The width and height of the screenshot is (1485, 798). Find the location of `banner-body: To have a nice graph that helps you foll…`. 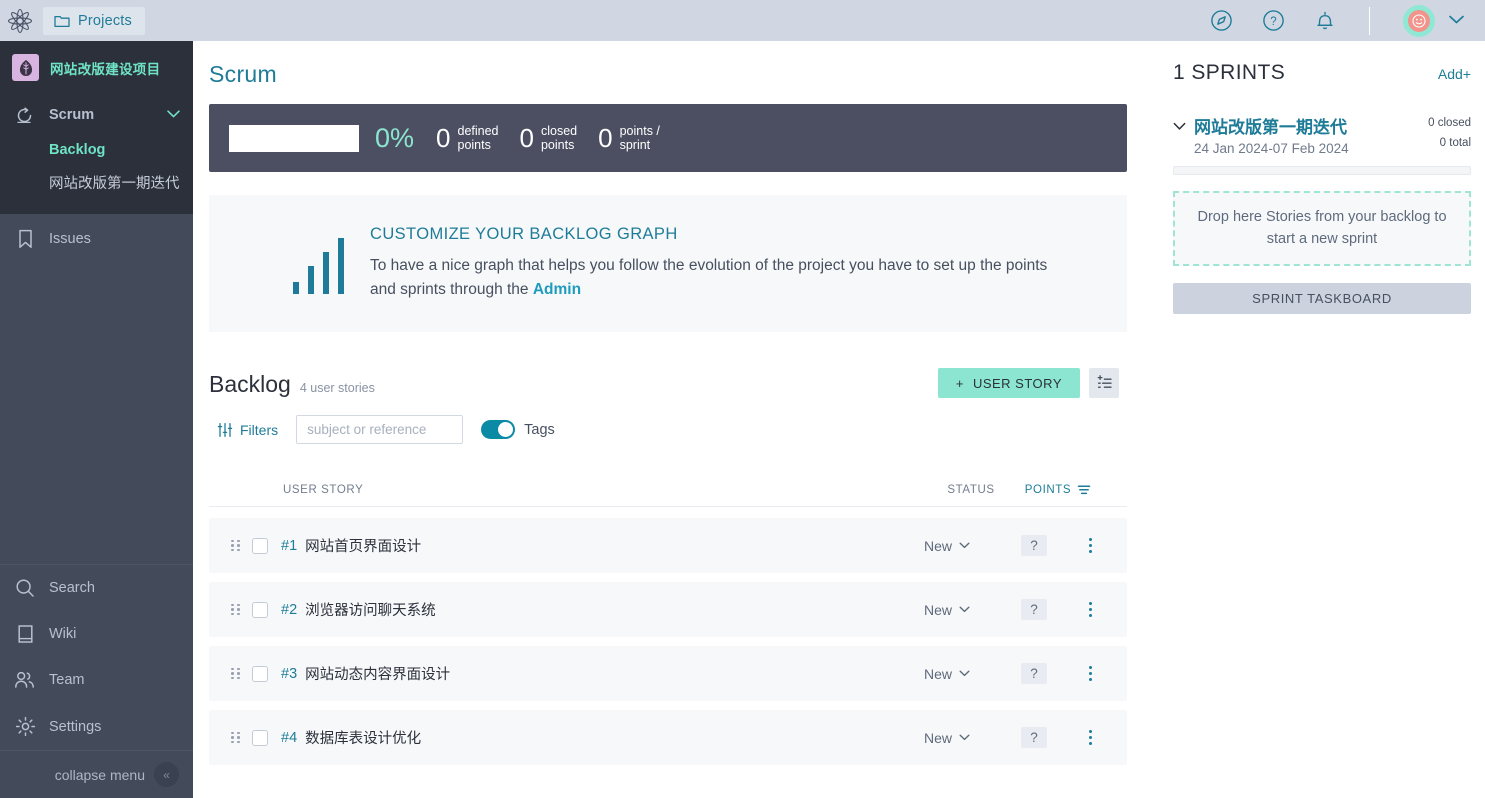

banner-body: To have a nice graph that helps you foll… is located at coordinates (720, 277).